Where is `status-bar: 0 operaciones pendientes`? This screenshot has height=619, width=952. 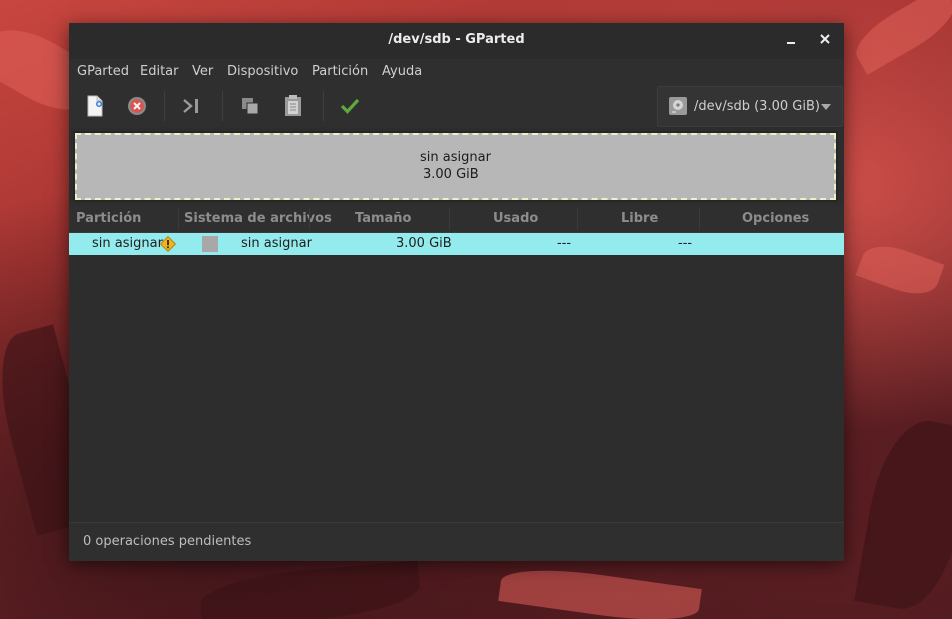 status-bar: 0 operaciones pendientes is located at coordinates (456, 541).